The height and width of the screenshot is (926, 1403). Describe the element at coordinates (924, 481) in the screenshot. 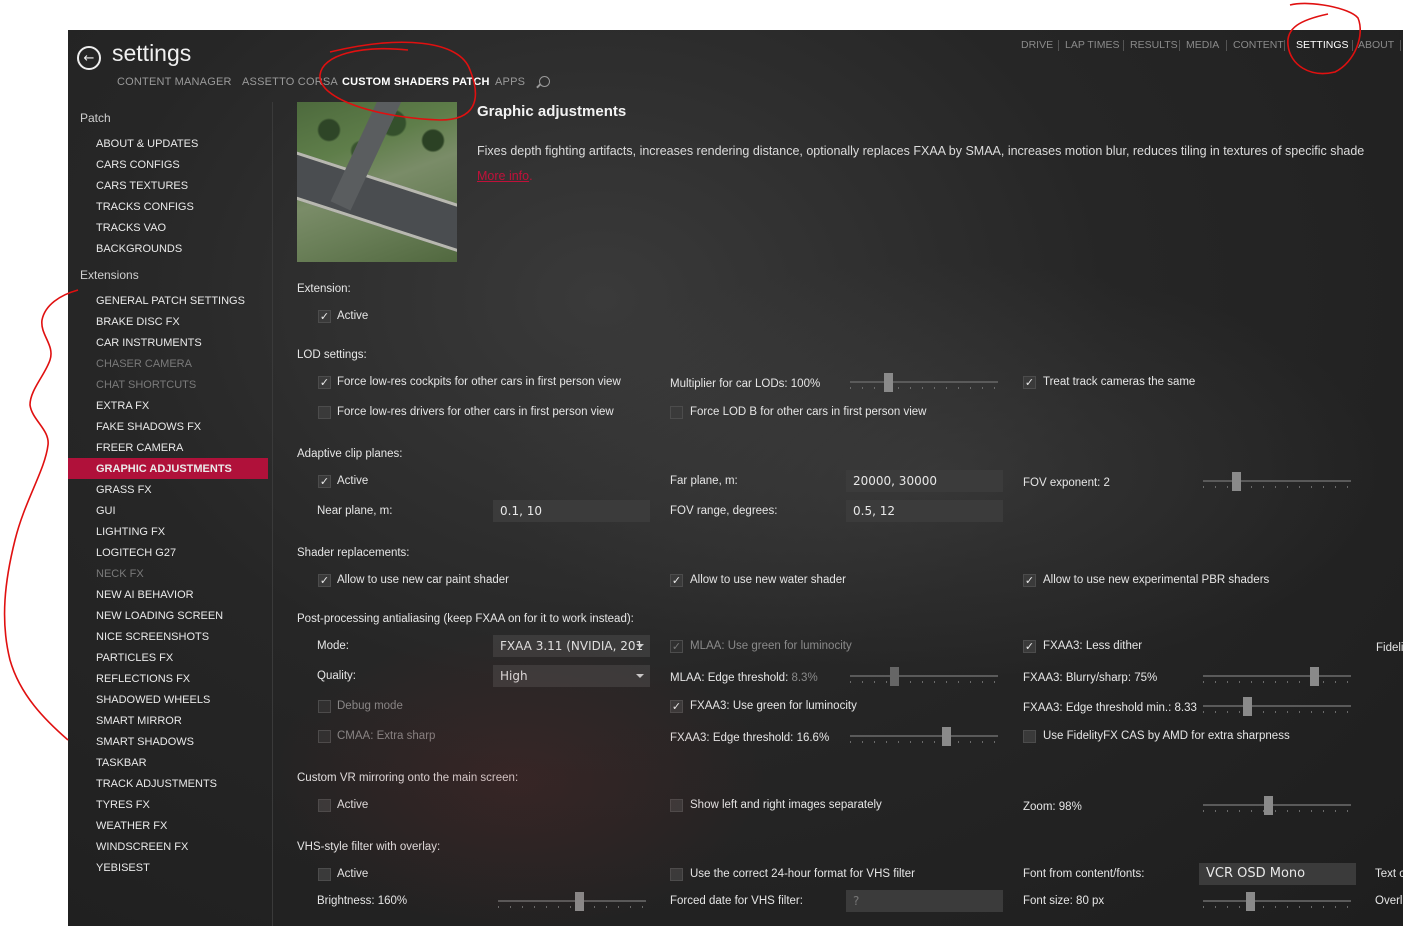

I see `far-plane-input: 20000, 30000` at that location.